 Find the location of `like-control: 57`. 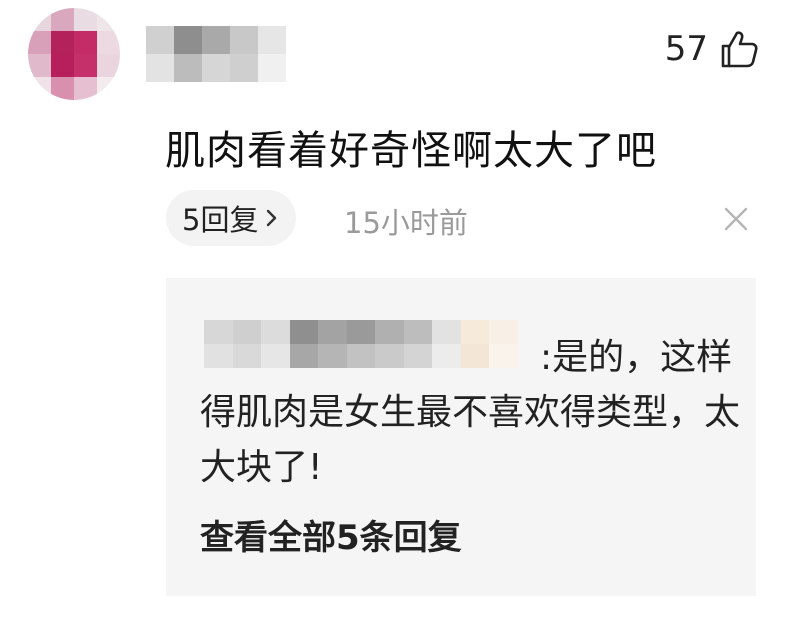

like-control: 57 is located at coordinates (712, 49).